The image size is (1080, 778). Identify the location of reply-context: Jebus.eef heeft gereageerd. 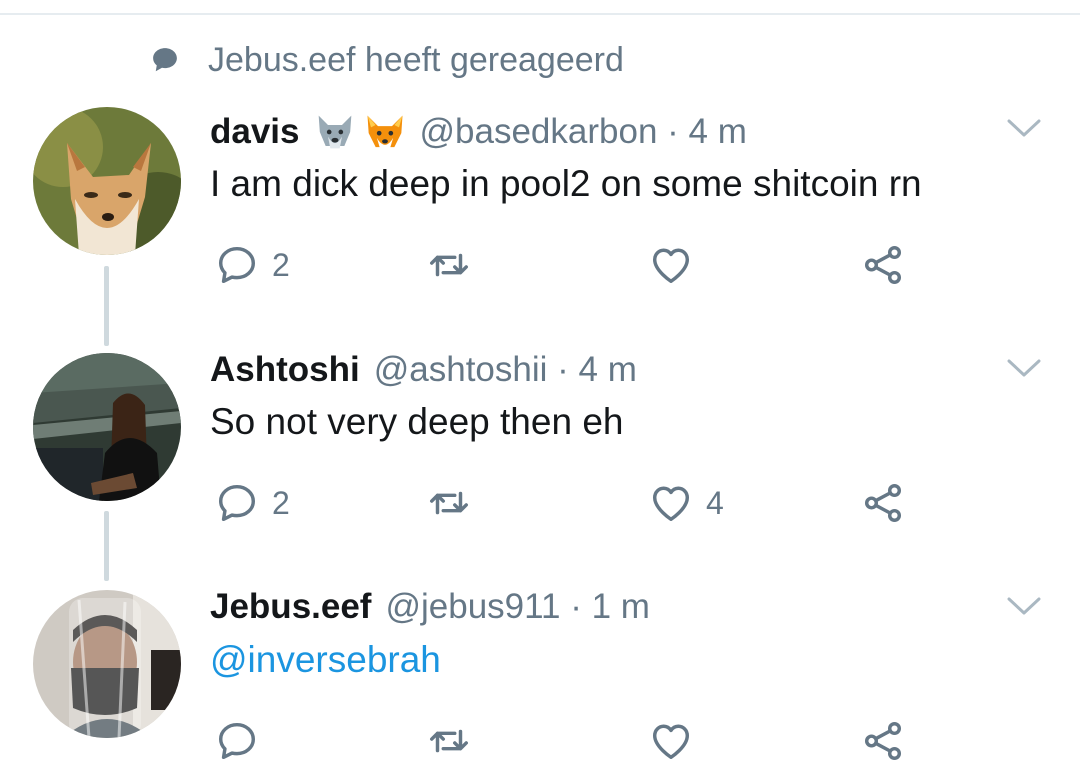
(387, 60).